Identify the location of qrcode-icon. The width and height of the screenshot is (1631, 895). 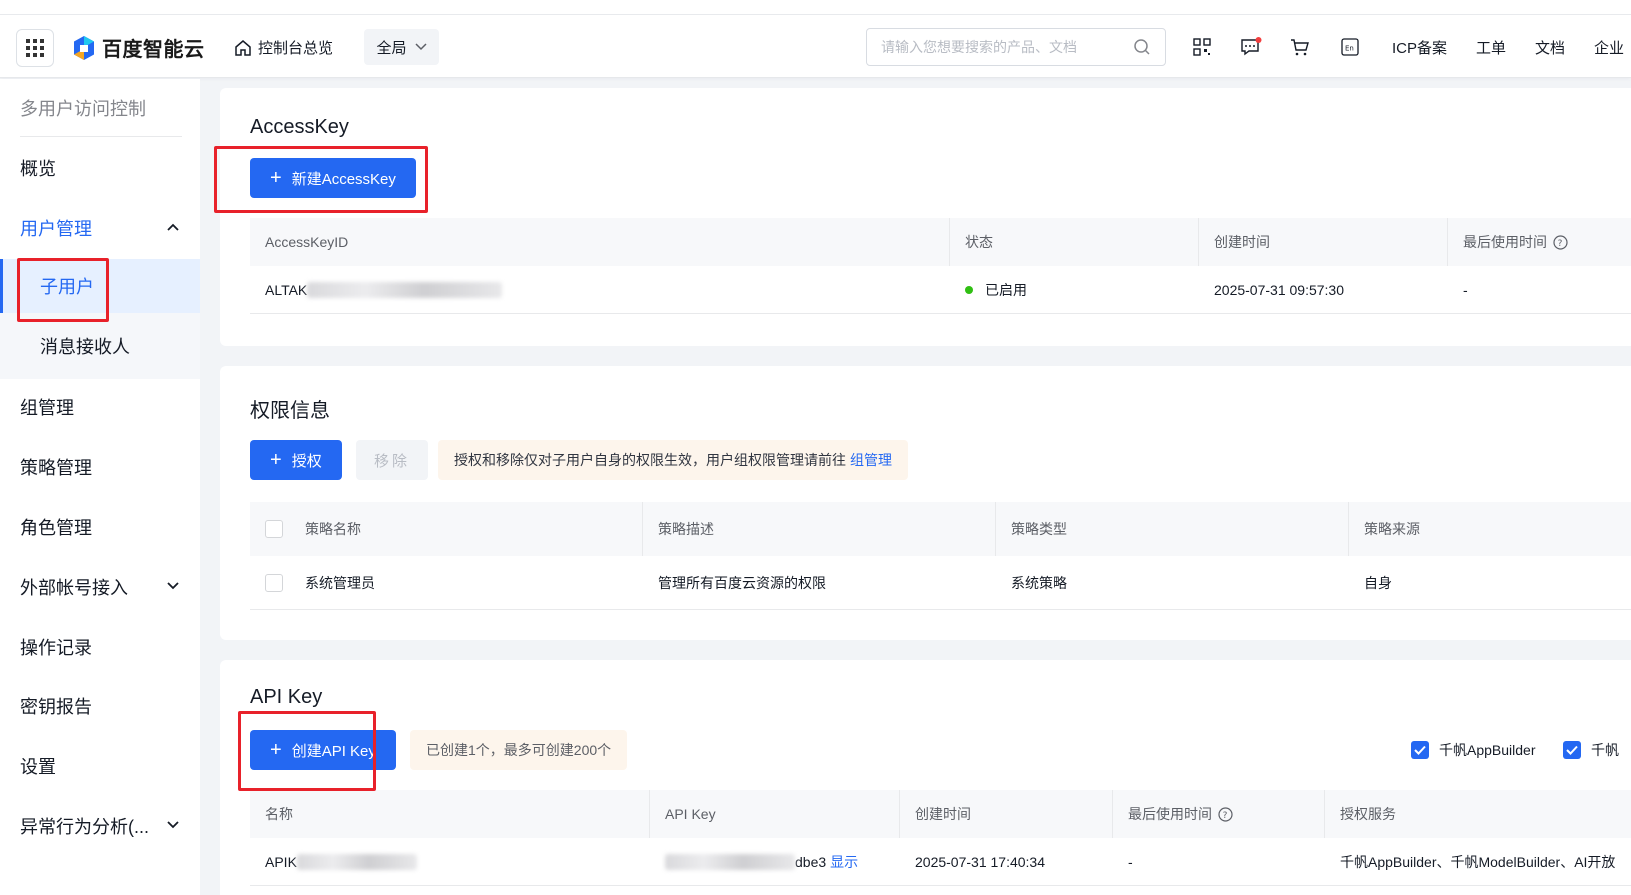
(1202, 47).